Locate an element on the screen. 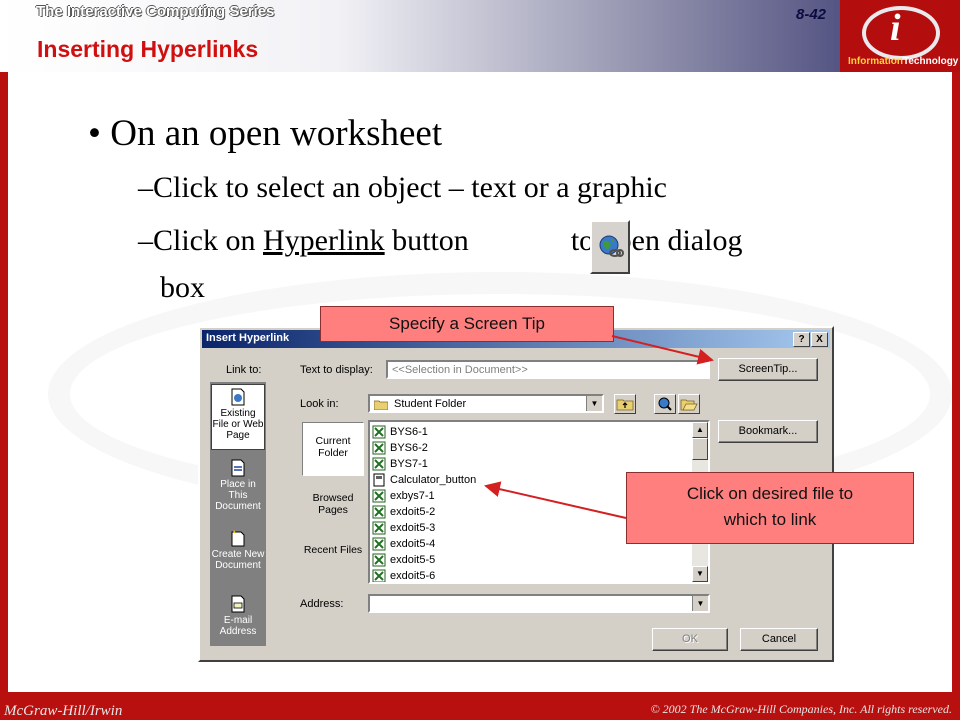 Image resolution: width=960 pixels, height=720 pixels. screen-tip-arrow is located at coordinates (662, 350).